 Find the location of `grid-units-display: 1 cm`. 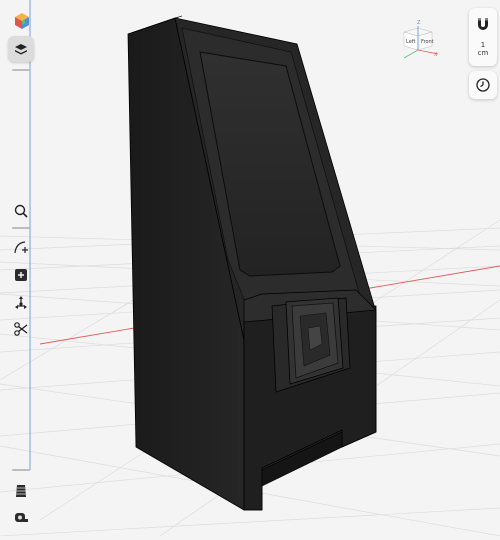

grid-units-display: 1 cm is located at coordinates (483, 49).